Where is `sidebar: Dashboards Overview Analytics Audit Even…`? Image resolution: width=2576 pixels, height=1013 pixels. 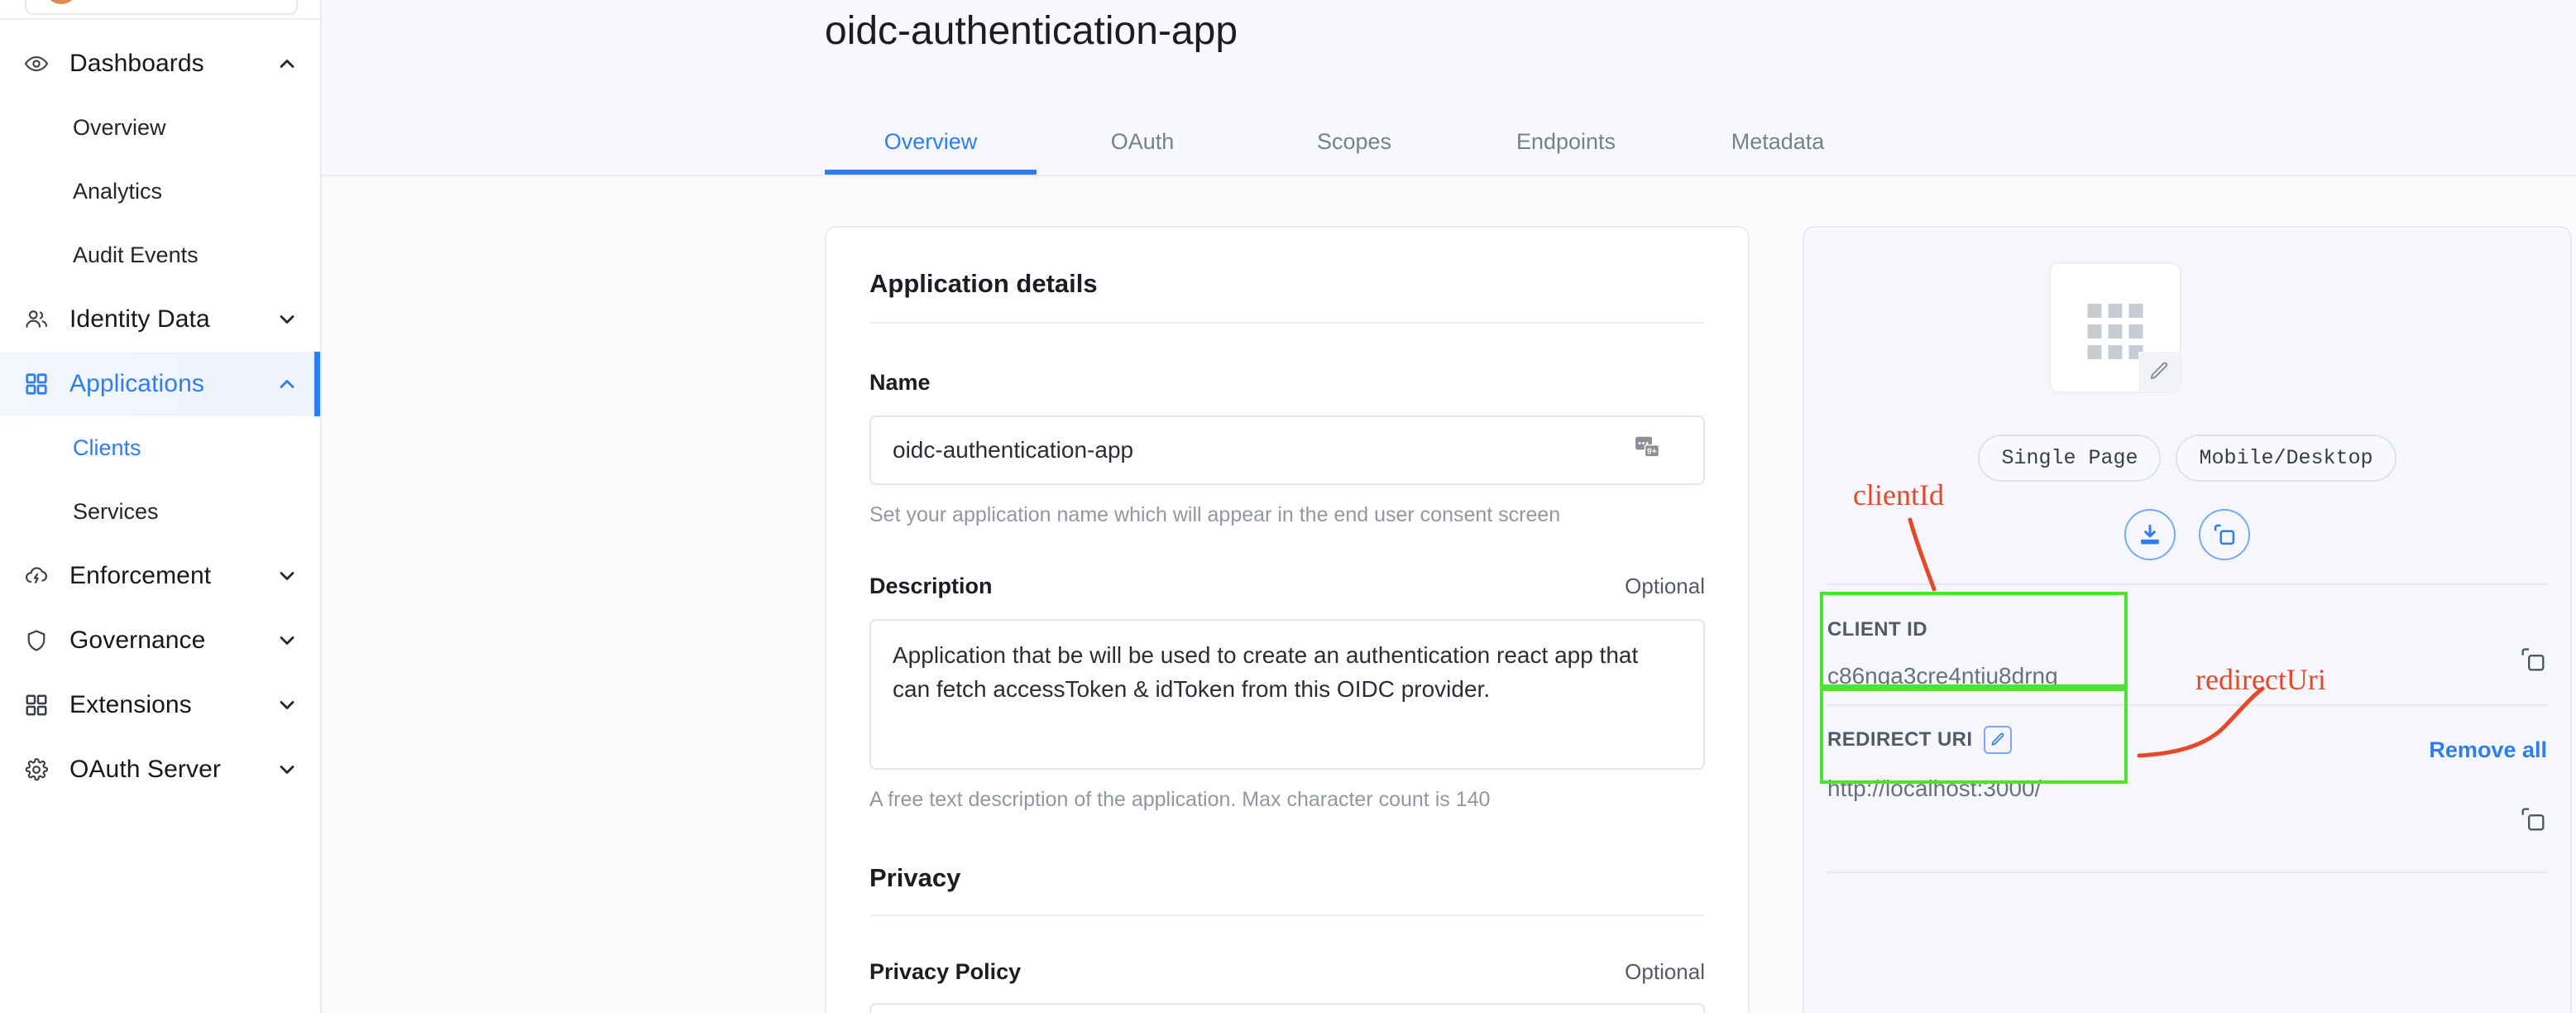 sidebar: Dashboards Overview Analytics Audit Even… is located at coordinates (161, 506).